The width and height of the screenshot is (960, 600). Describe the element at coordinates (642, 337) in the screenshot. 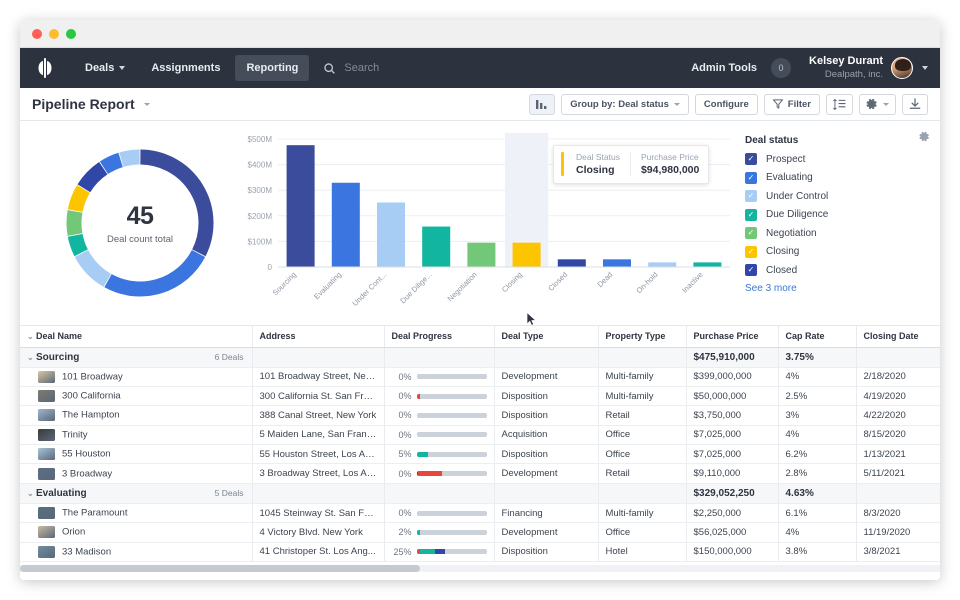

I see `column-header-property-type: Property Type` at that location.